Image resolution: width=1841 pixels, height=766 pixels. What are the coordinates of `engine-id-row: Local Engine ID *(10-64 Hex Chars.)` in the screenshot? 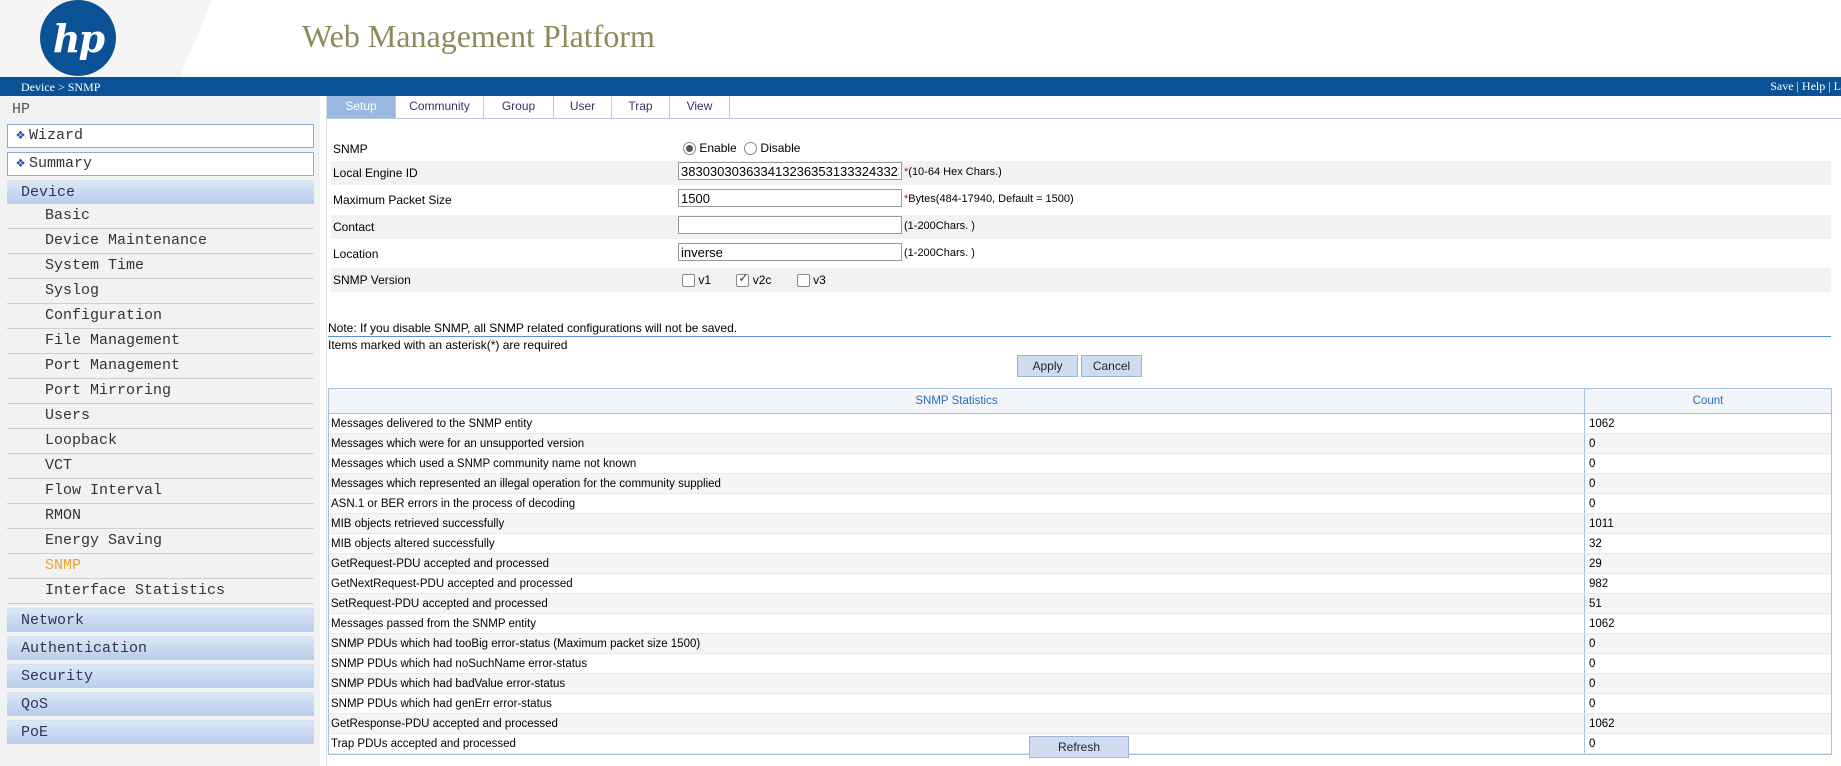 It's located at (1081, 173).